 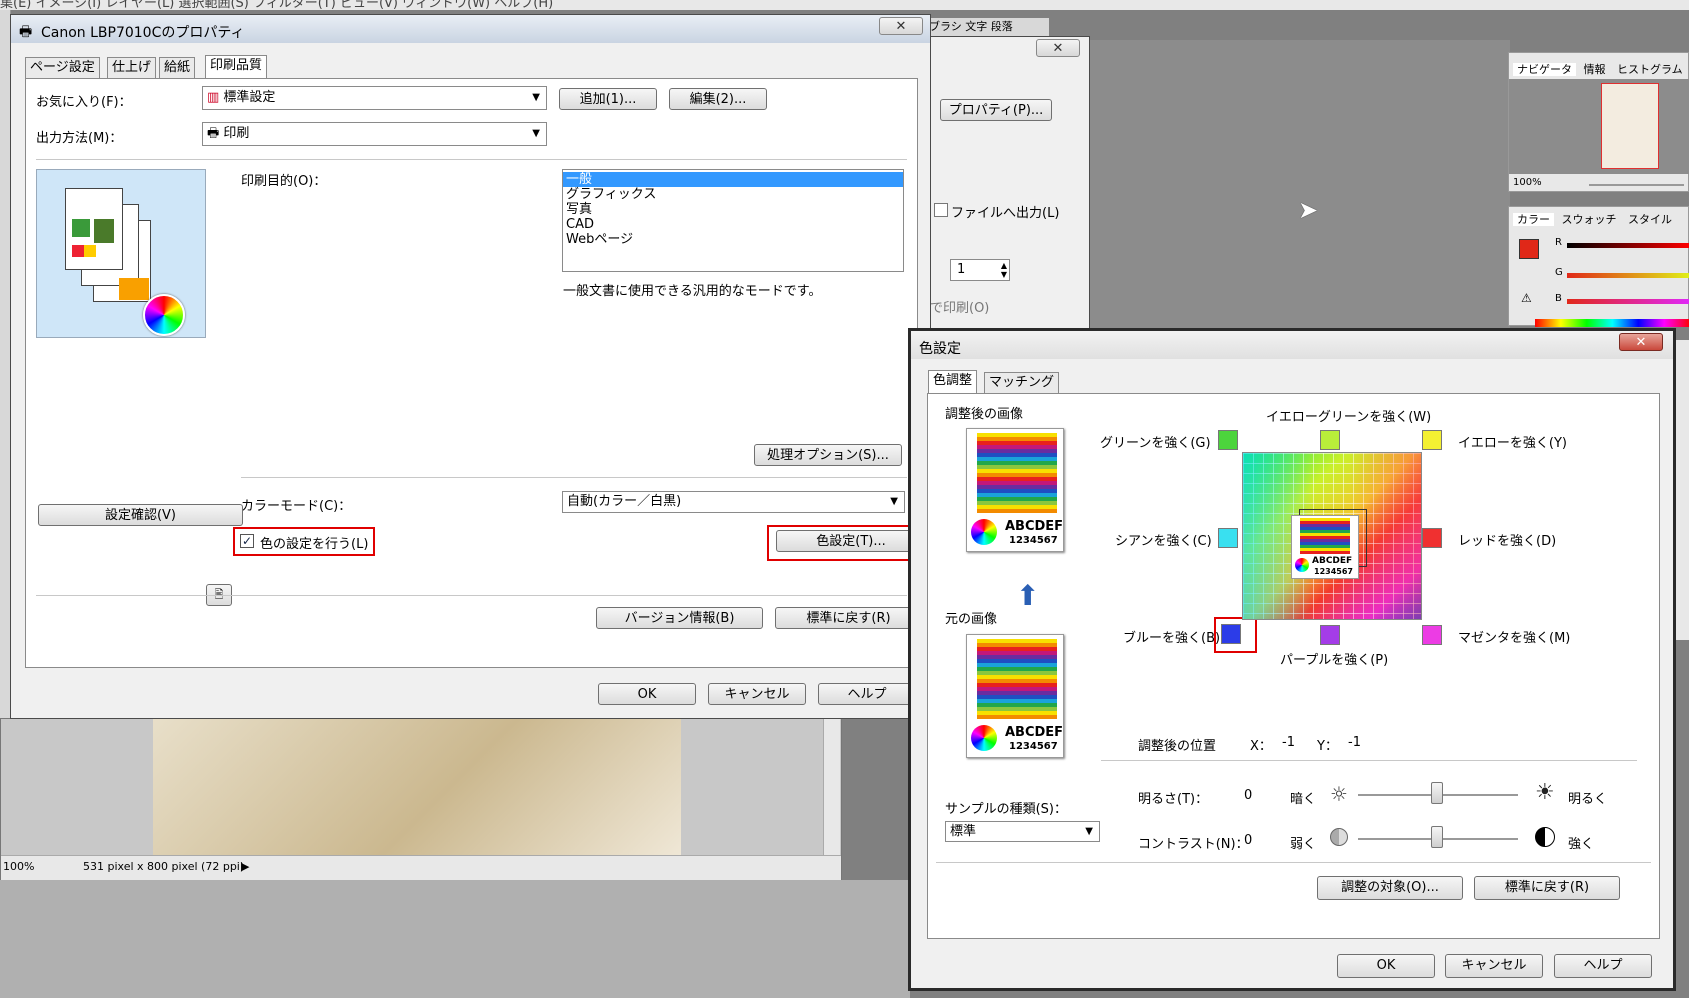 What do you see at coordinates (132, 67) in the screenshot?
I see `tab-finishing: 仕上げ` at bounding box center [132, 67].